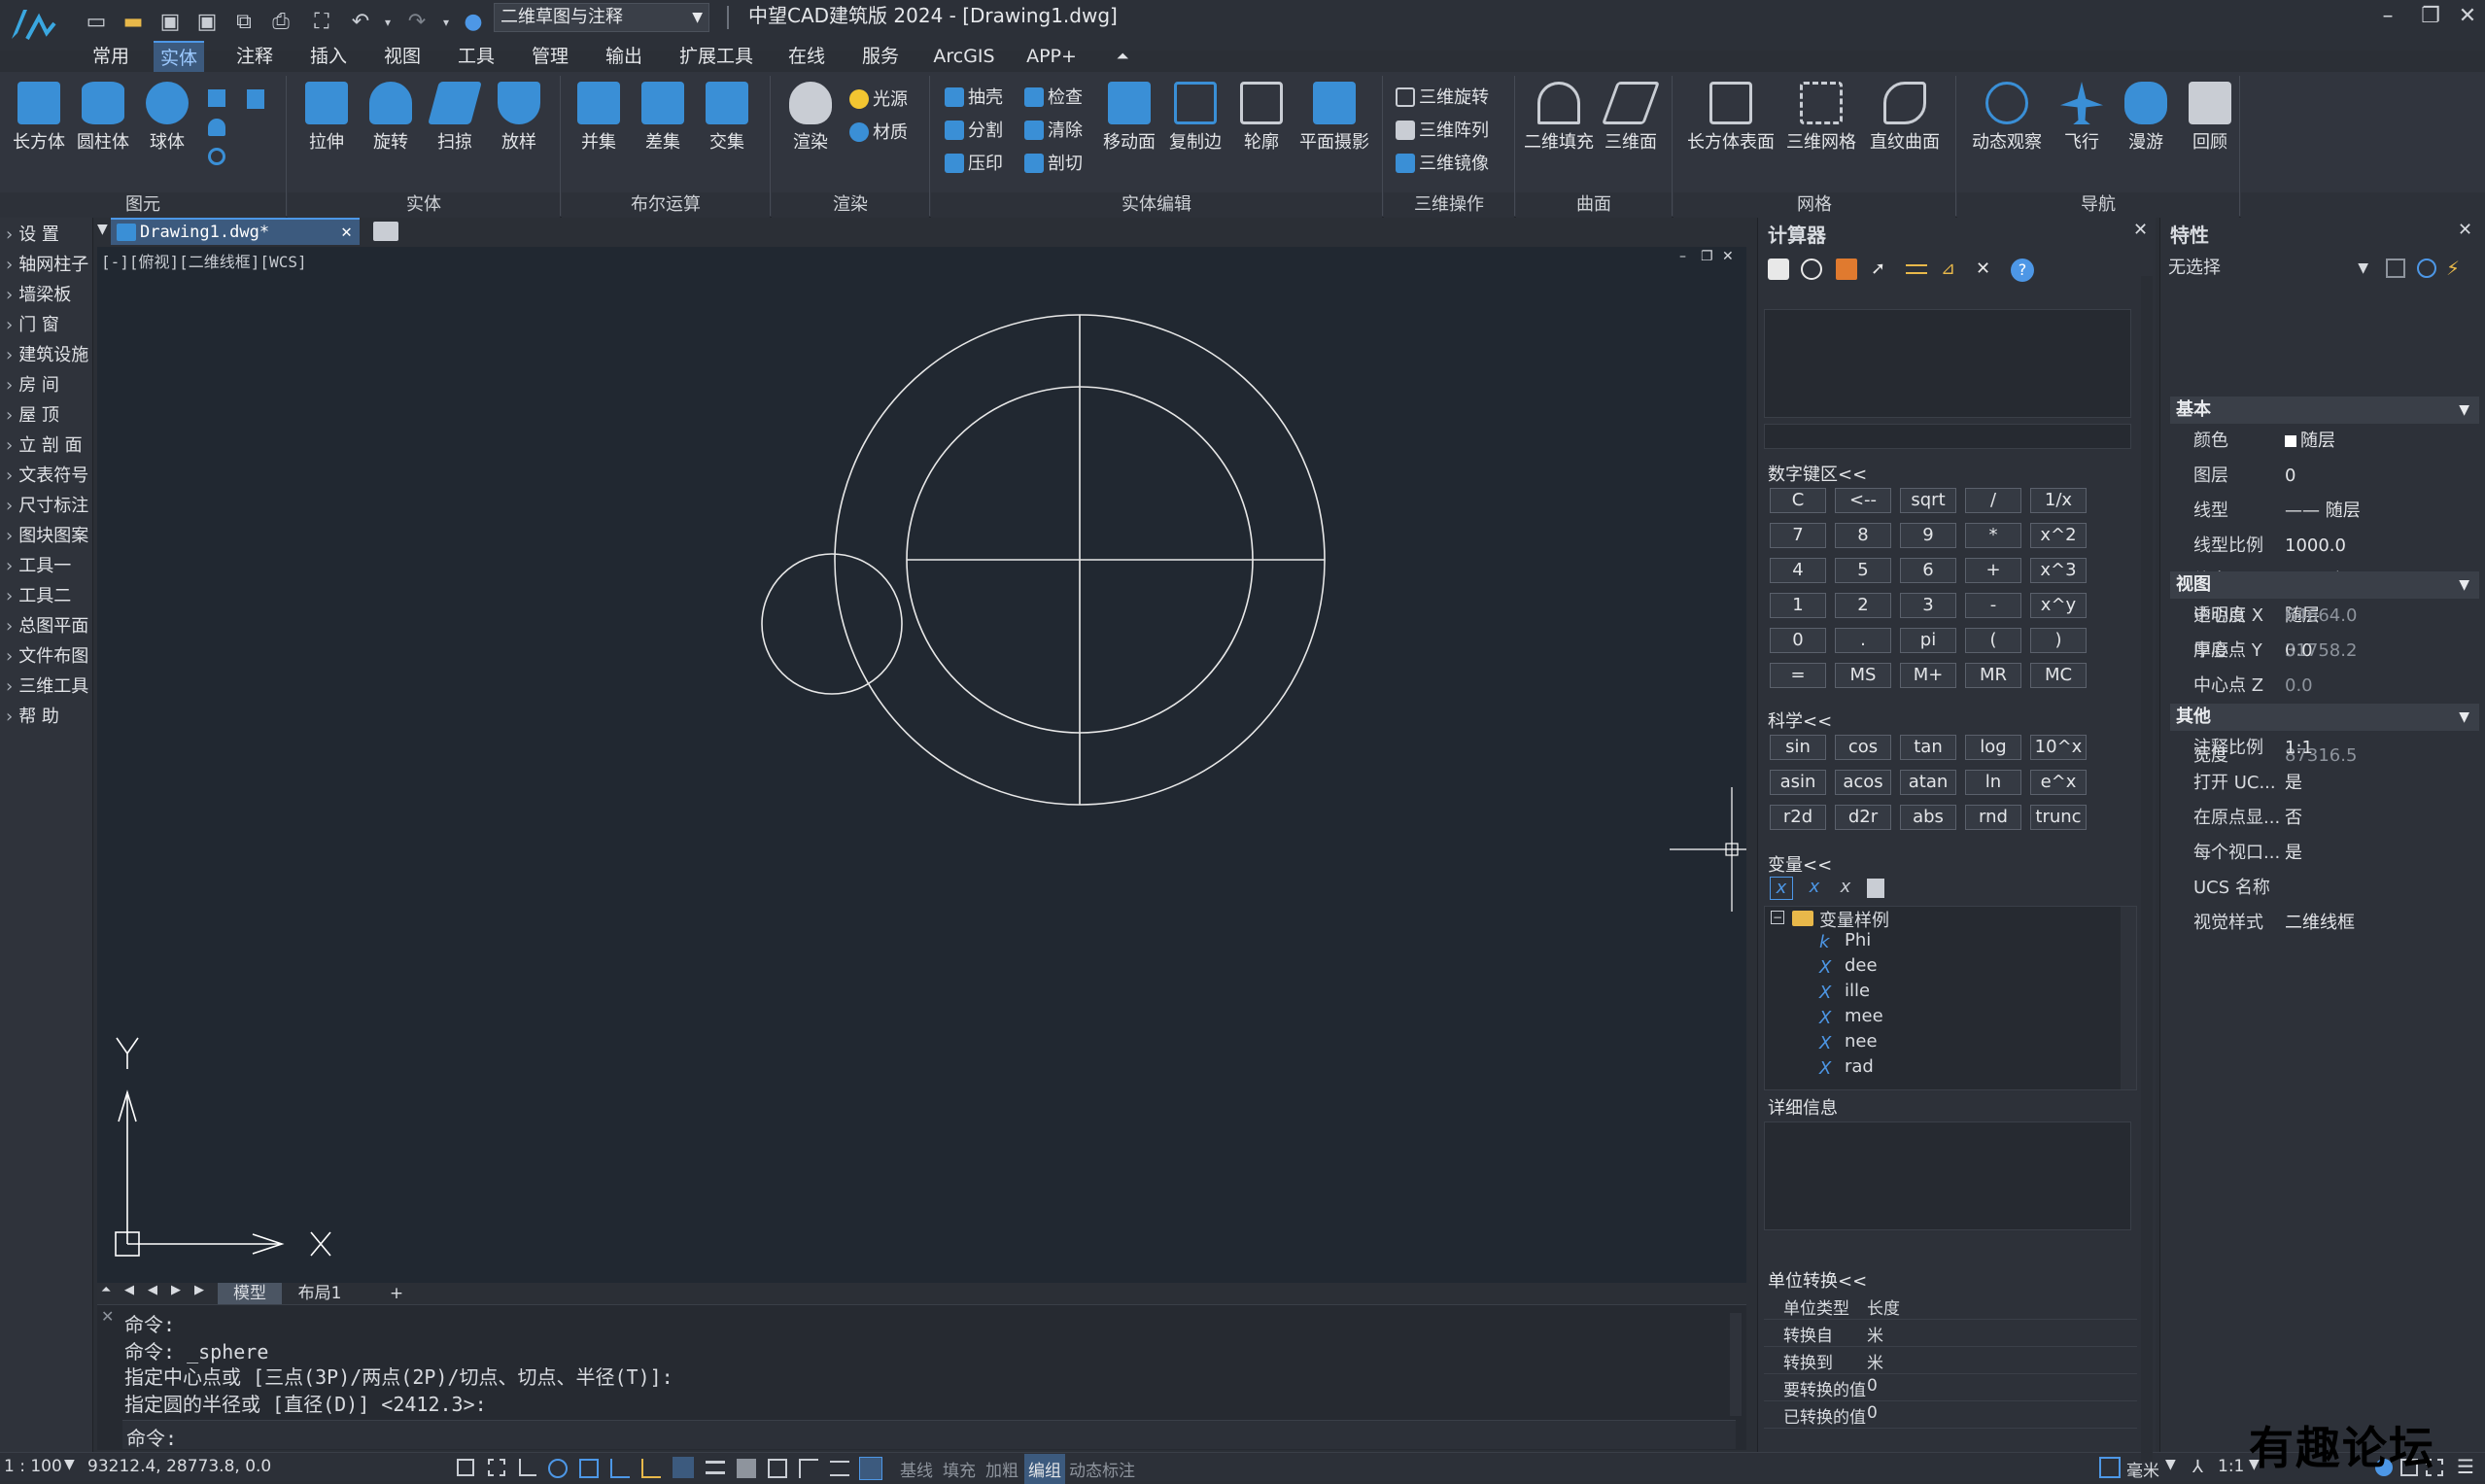  What do you see at coordinates (589, 1468) in the screenshot?
I see `osnap-icon` at bounding box center [589, 1468].